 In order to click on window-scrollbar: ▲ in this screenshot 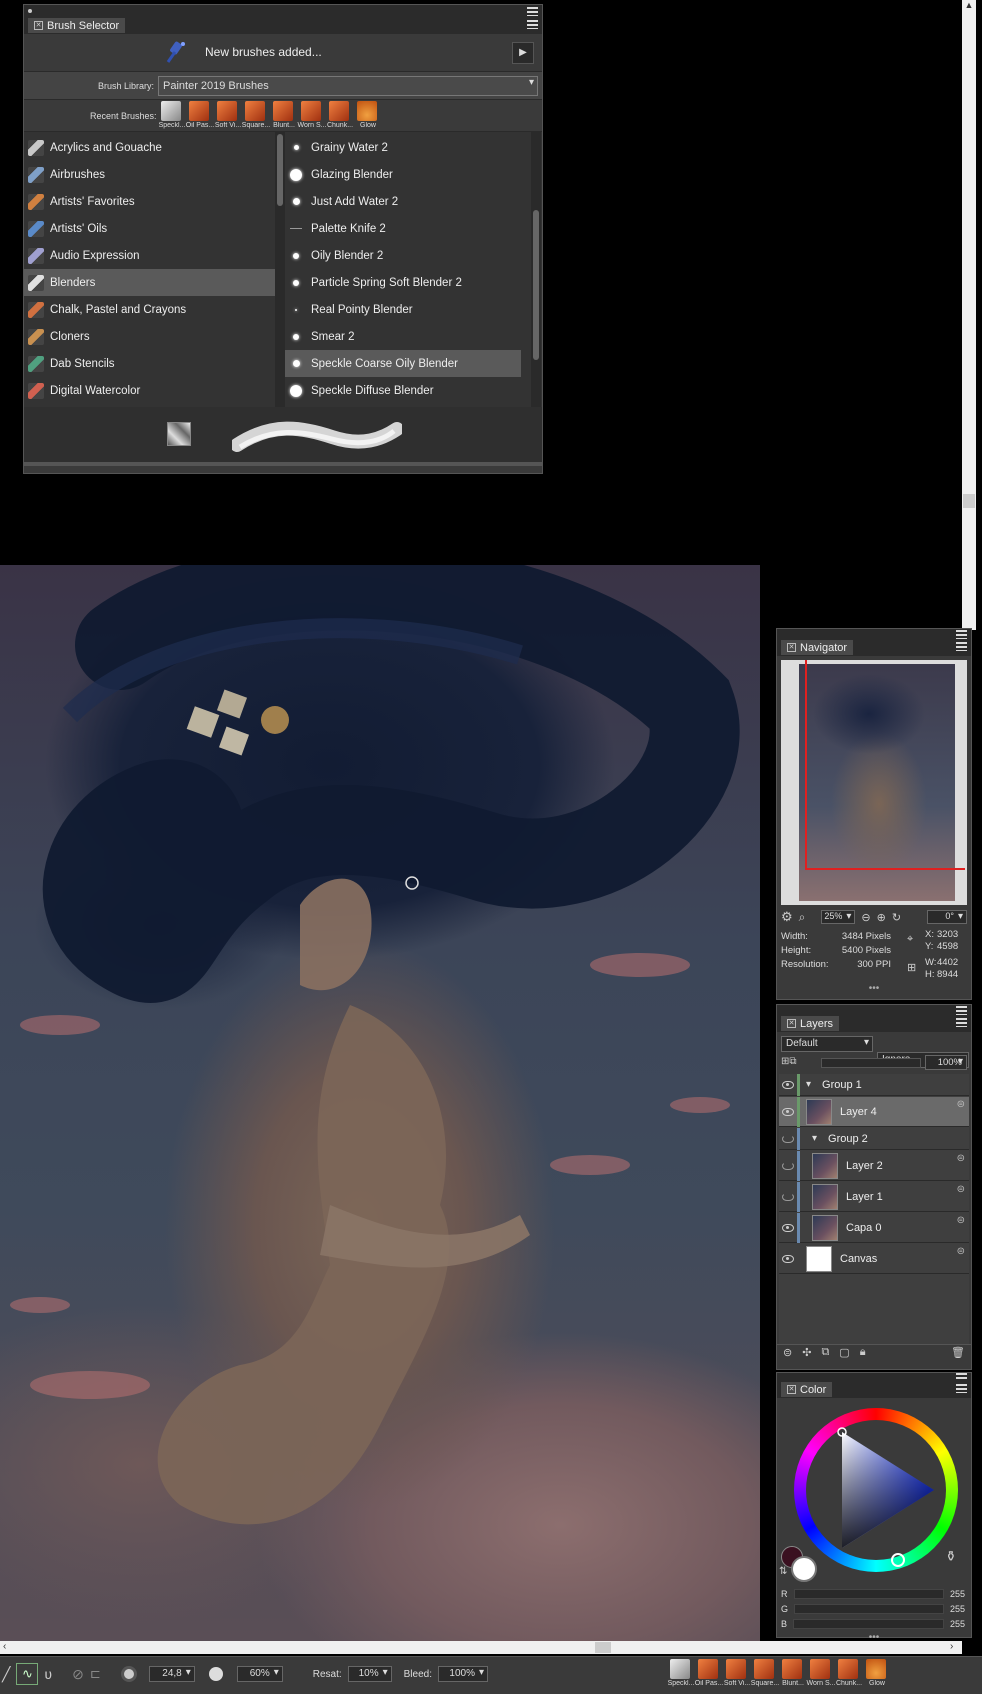, I will do `click(969, 315)`.